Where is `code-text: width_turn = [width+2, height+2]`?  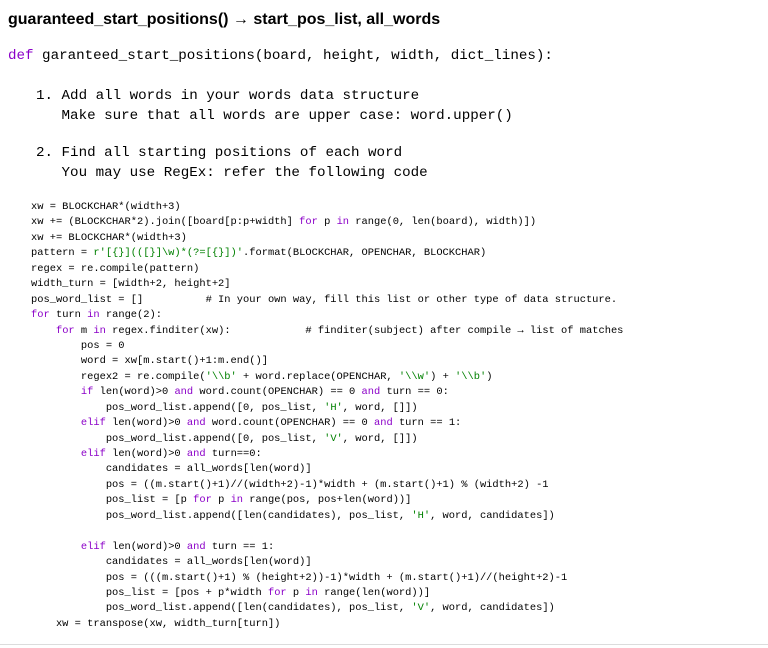
code-text: width_turn = [width+2, height+2] is located at coordinates (131, 284).